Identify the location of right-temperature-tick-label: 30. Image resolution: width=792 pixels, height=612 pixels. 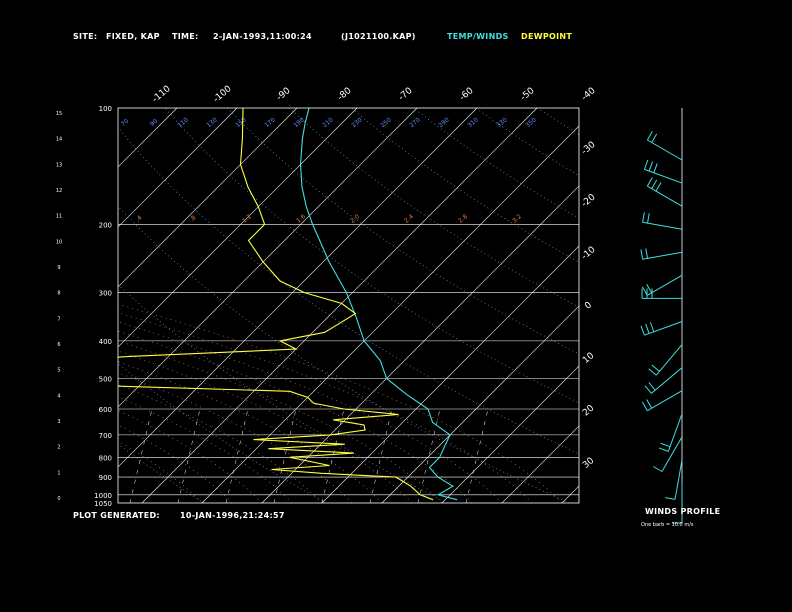
(588, 463).